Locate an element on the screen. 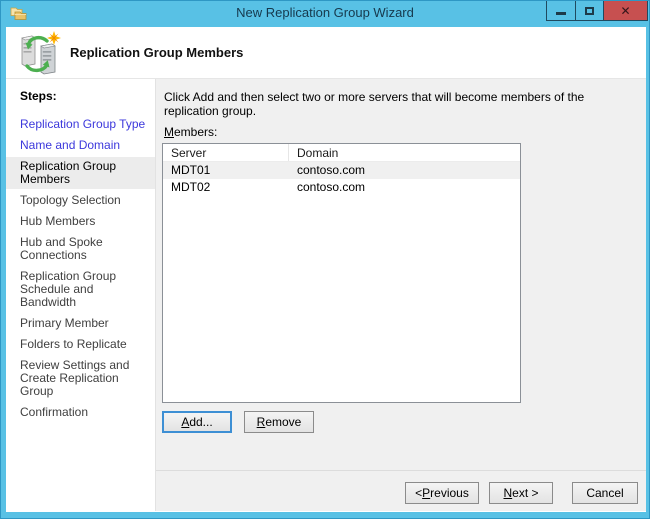  close-button: ✕ is located at coordinates (625, 10).